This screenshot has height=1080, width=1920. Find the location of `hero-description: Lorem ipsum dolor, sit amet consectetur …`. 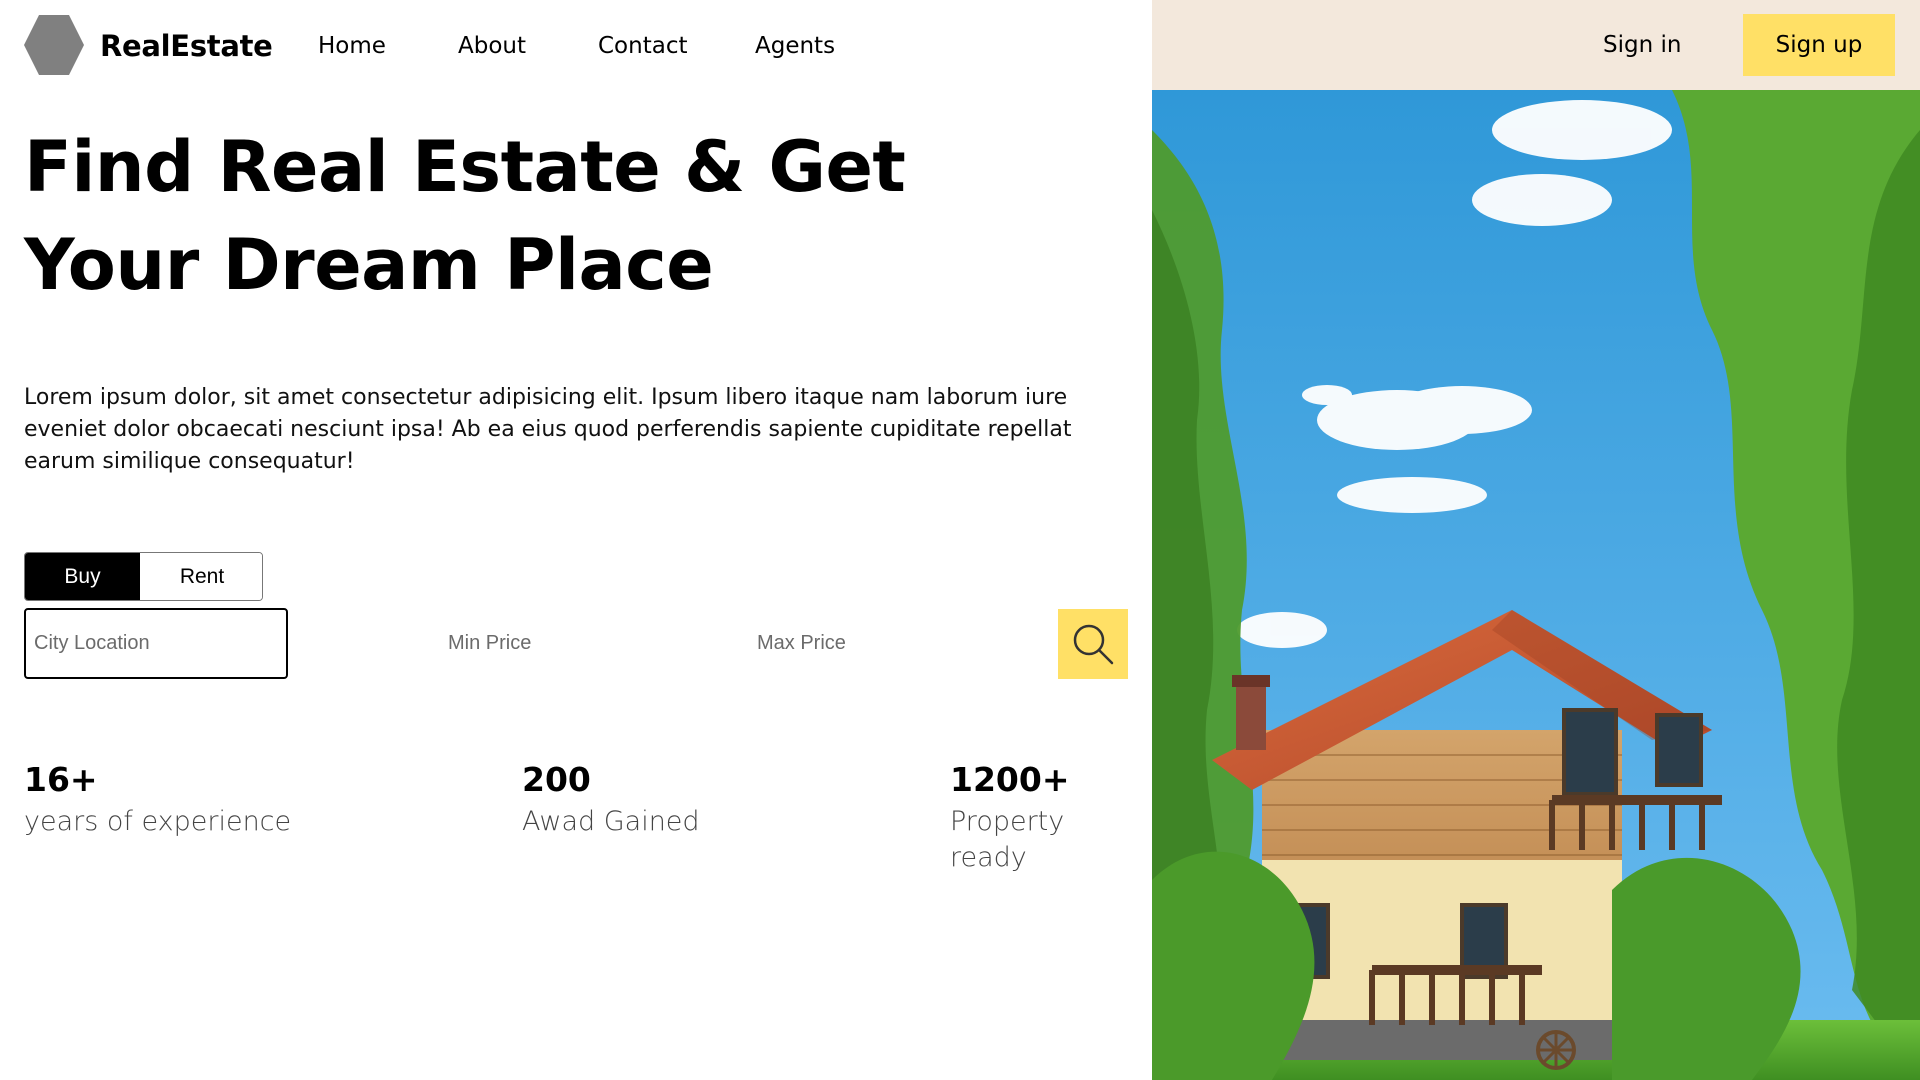

hero-description: Lorem ipsum dolor, sit amet consectetur … is located at coordinates (548, 429).